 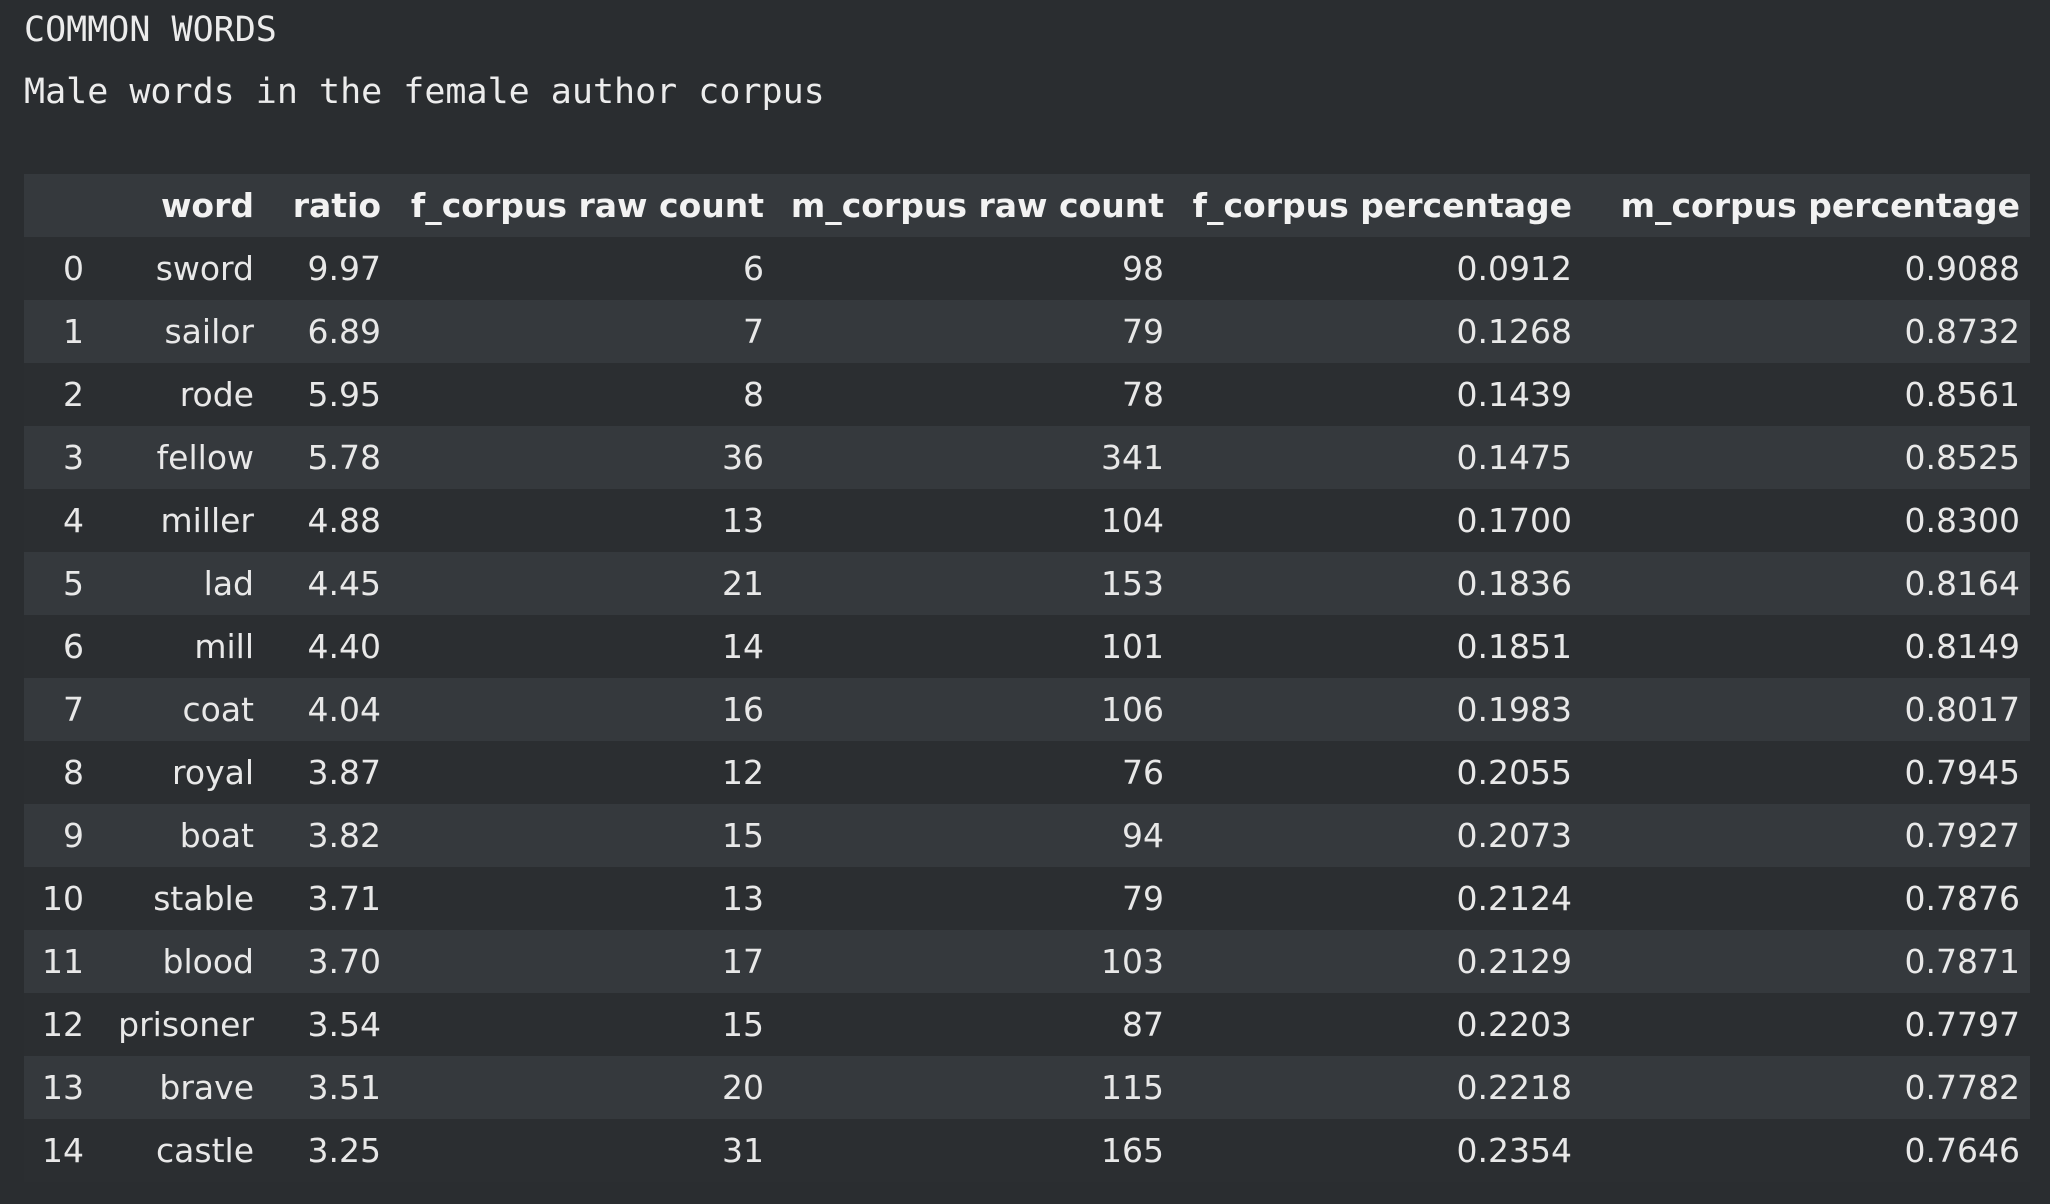 What do you see at coordinates (344, 772) in the screenshot?
I see `ratio-cell: 3.87` at bounding box center [344, 772].